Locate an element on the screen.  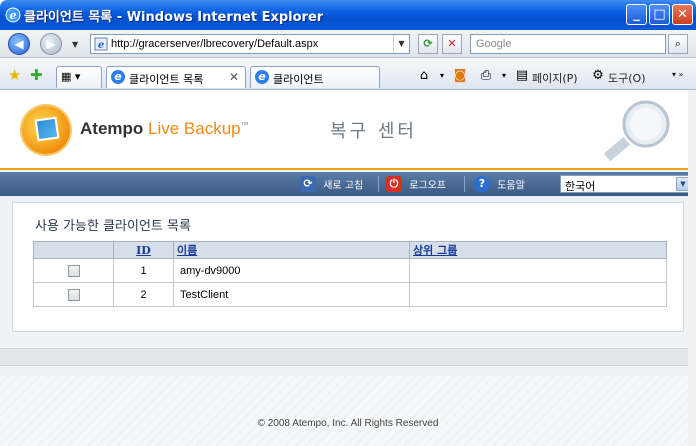
magnifier-graphic-icon is located at coordinates (636, 131).